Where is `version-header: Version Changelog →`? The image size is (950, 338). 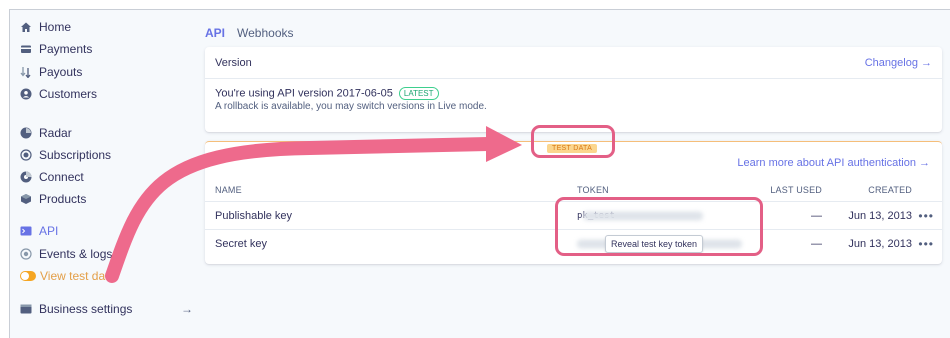
version-header: Version Changelog → is located at coordinates (573, 63).